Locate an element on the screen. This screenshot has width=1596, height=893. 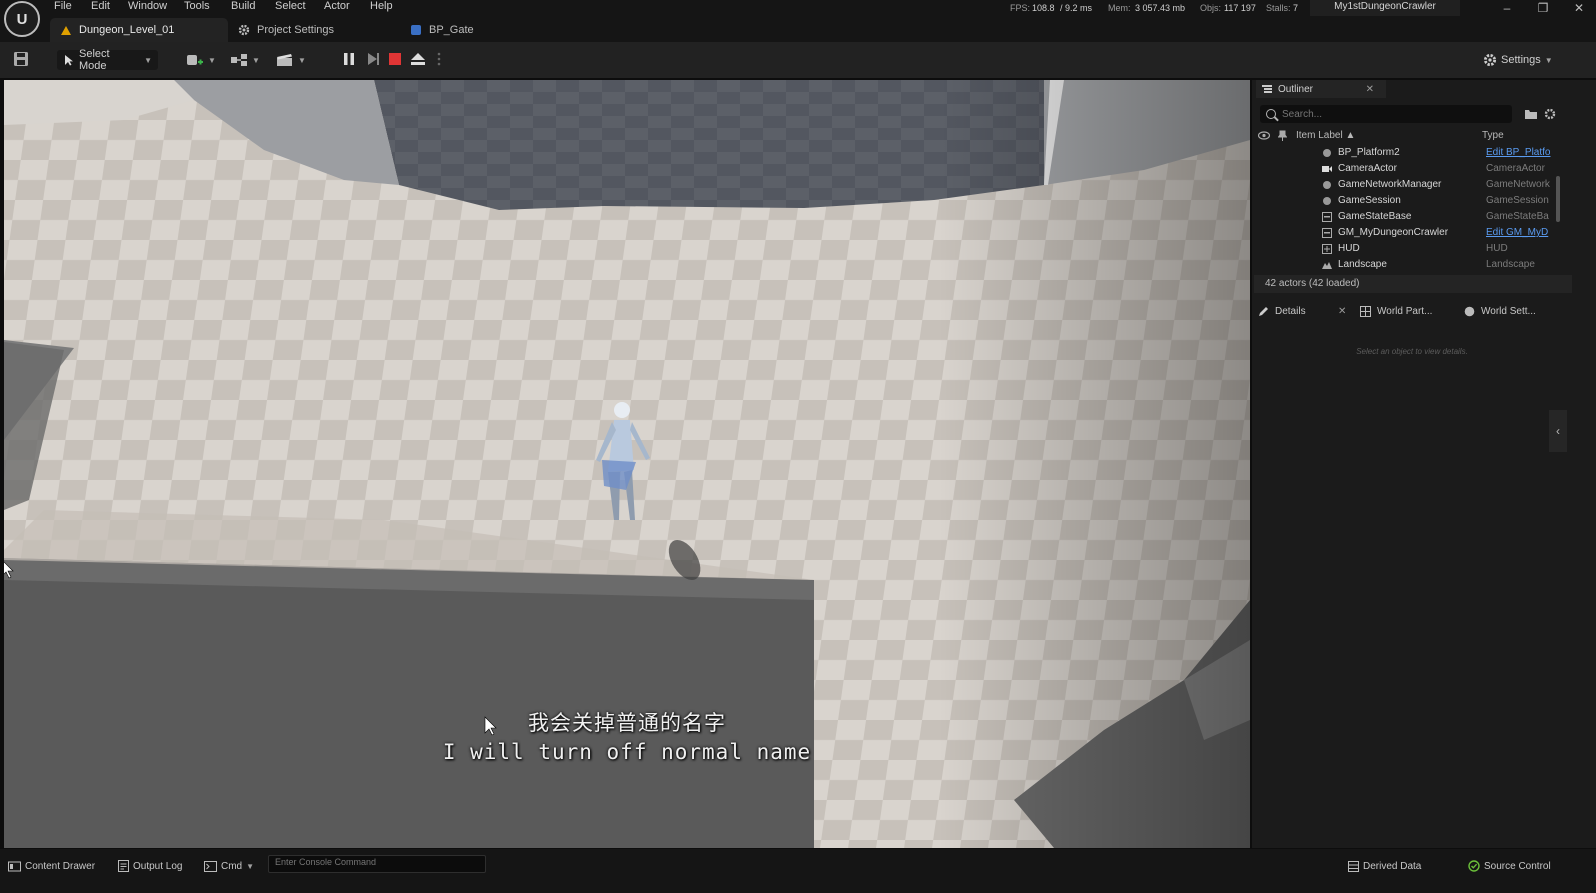
save-icon is located at coordinates (21, 59).